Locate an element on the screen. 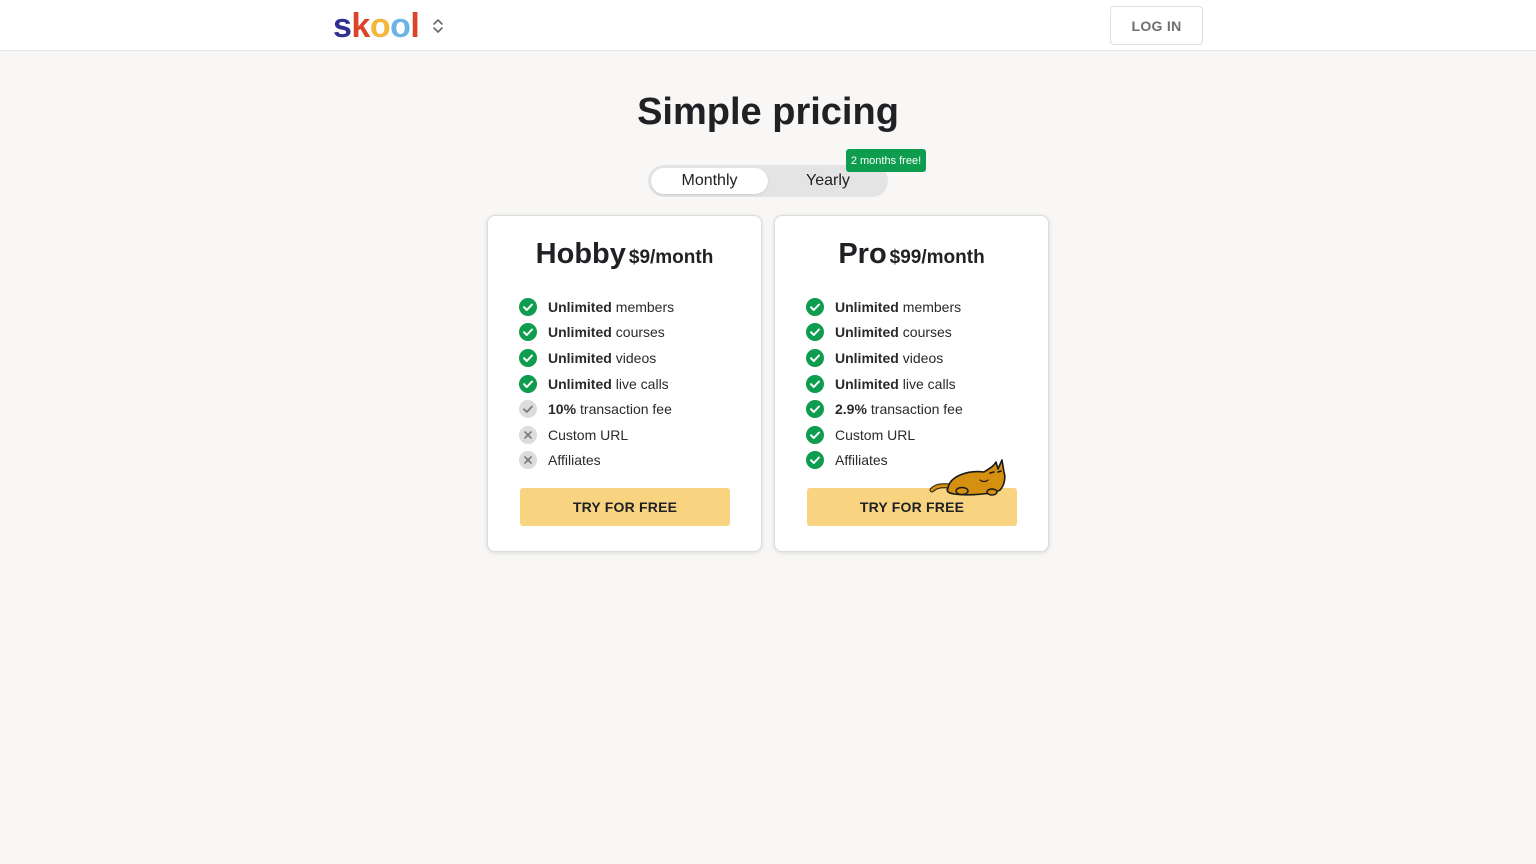 The height and width of the screenshot is (864, 1536). cat-mascot-icon is located at coordinates (967, 477).